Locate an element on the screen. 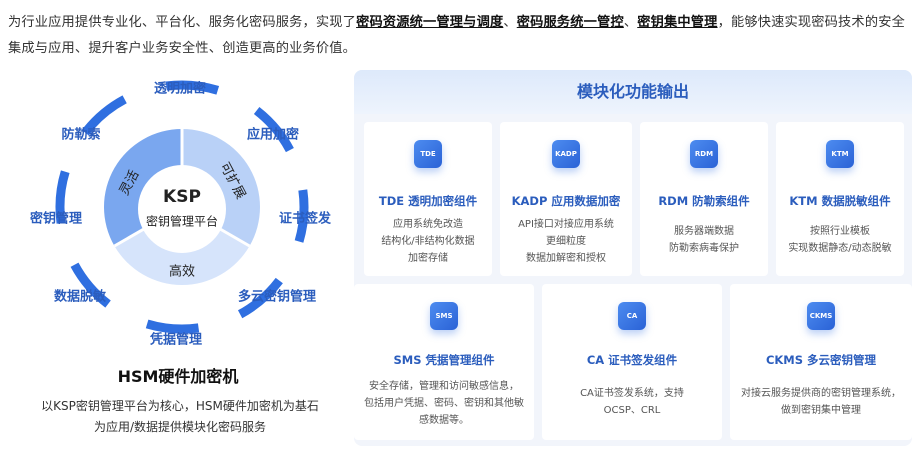 This screenshot has width=921, height=451. desc-line: API接口对接应用系统 is located at coordinates (566, 224).